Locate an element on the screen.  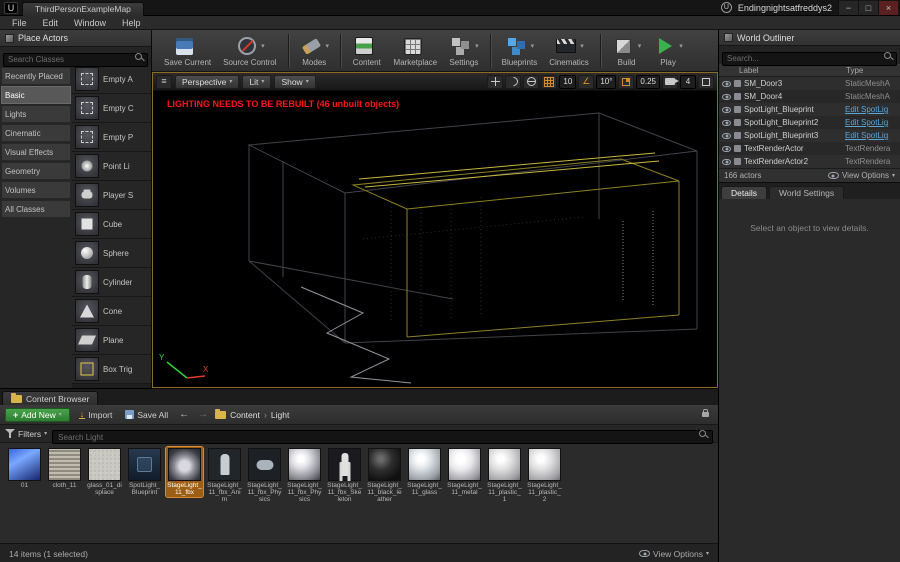
place-item-empty-p: Empty P is located at coordinates (111, 137).